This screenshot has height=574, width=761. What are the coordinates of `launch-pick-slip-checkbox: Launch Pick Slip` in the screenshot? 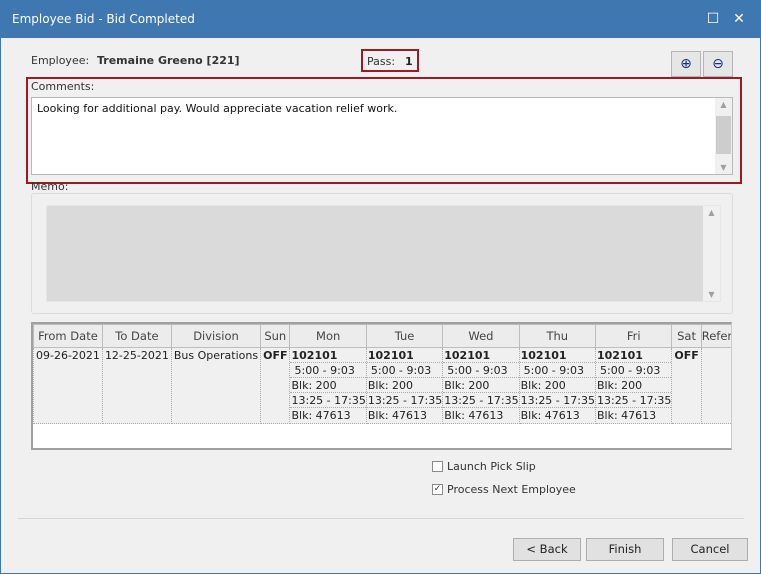 It's located at (484, 466).